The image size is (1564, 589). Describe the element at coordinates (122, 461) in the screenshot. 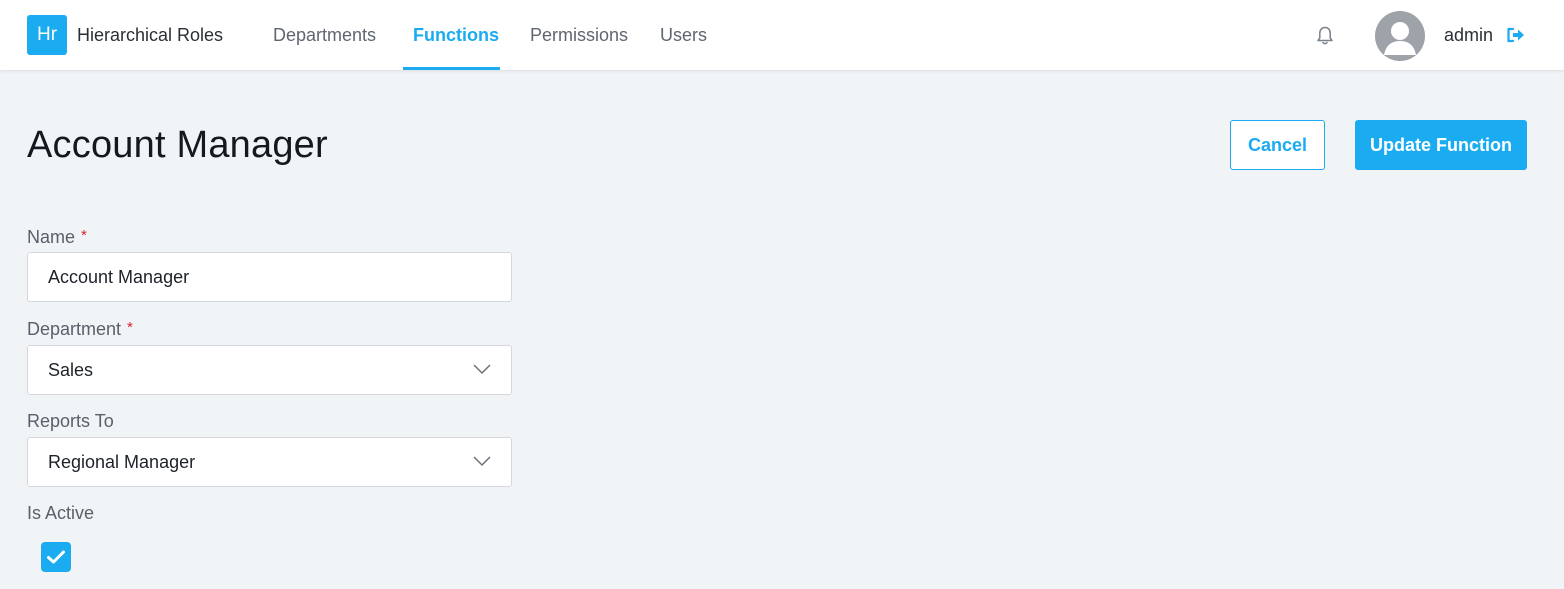

I see `reports-to-select-value: Regional Manager` at that location.